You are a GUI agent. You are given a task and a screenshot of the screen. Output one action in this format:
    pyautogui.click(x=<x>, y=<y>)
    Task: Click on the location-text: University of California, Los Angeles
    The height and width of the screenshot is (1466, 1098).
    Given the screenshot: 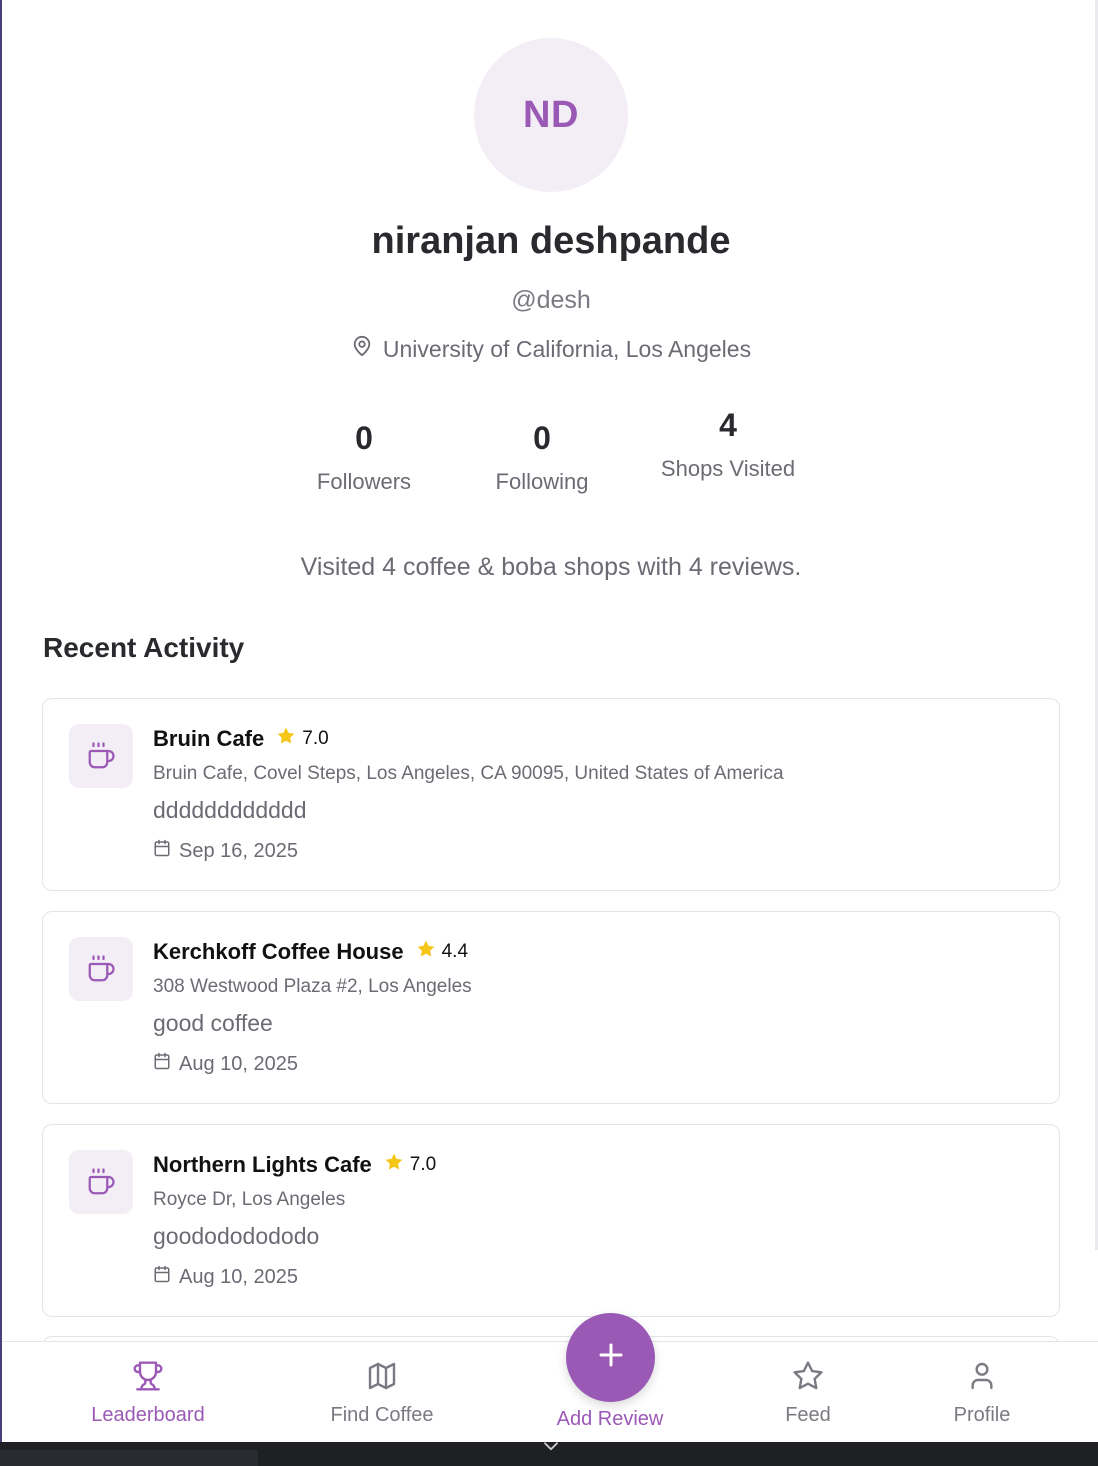 What is the action you would take?
    pyautogui.click(x=567, y=348)
    